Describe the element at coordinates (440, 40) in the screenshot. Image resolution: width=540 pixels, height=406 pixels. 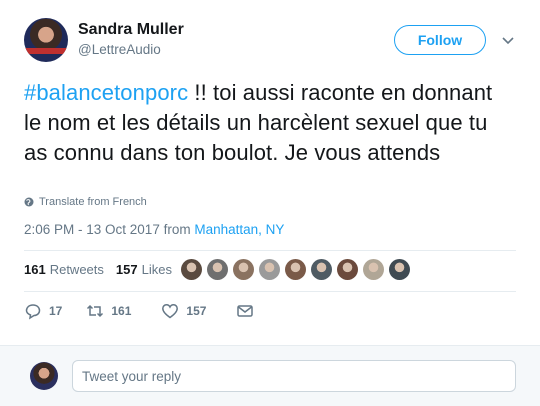
I see `follow-button: Follow` at that location.